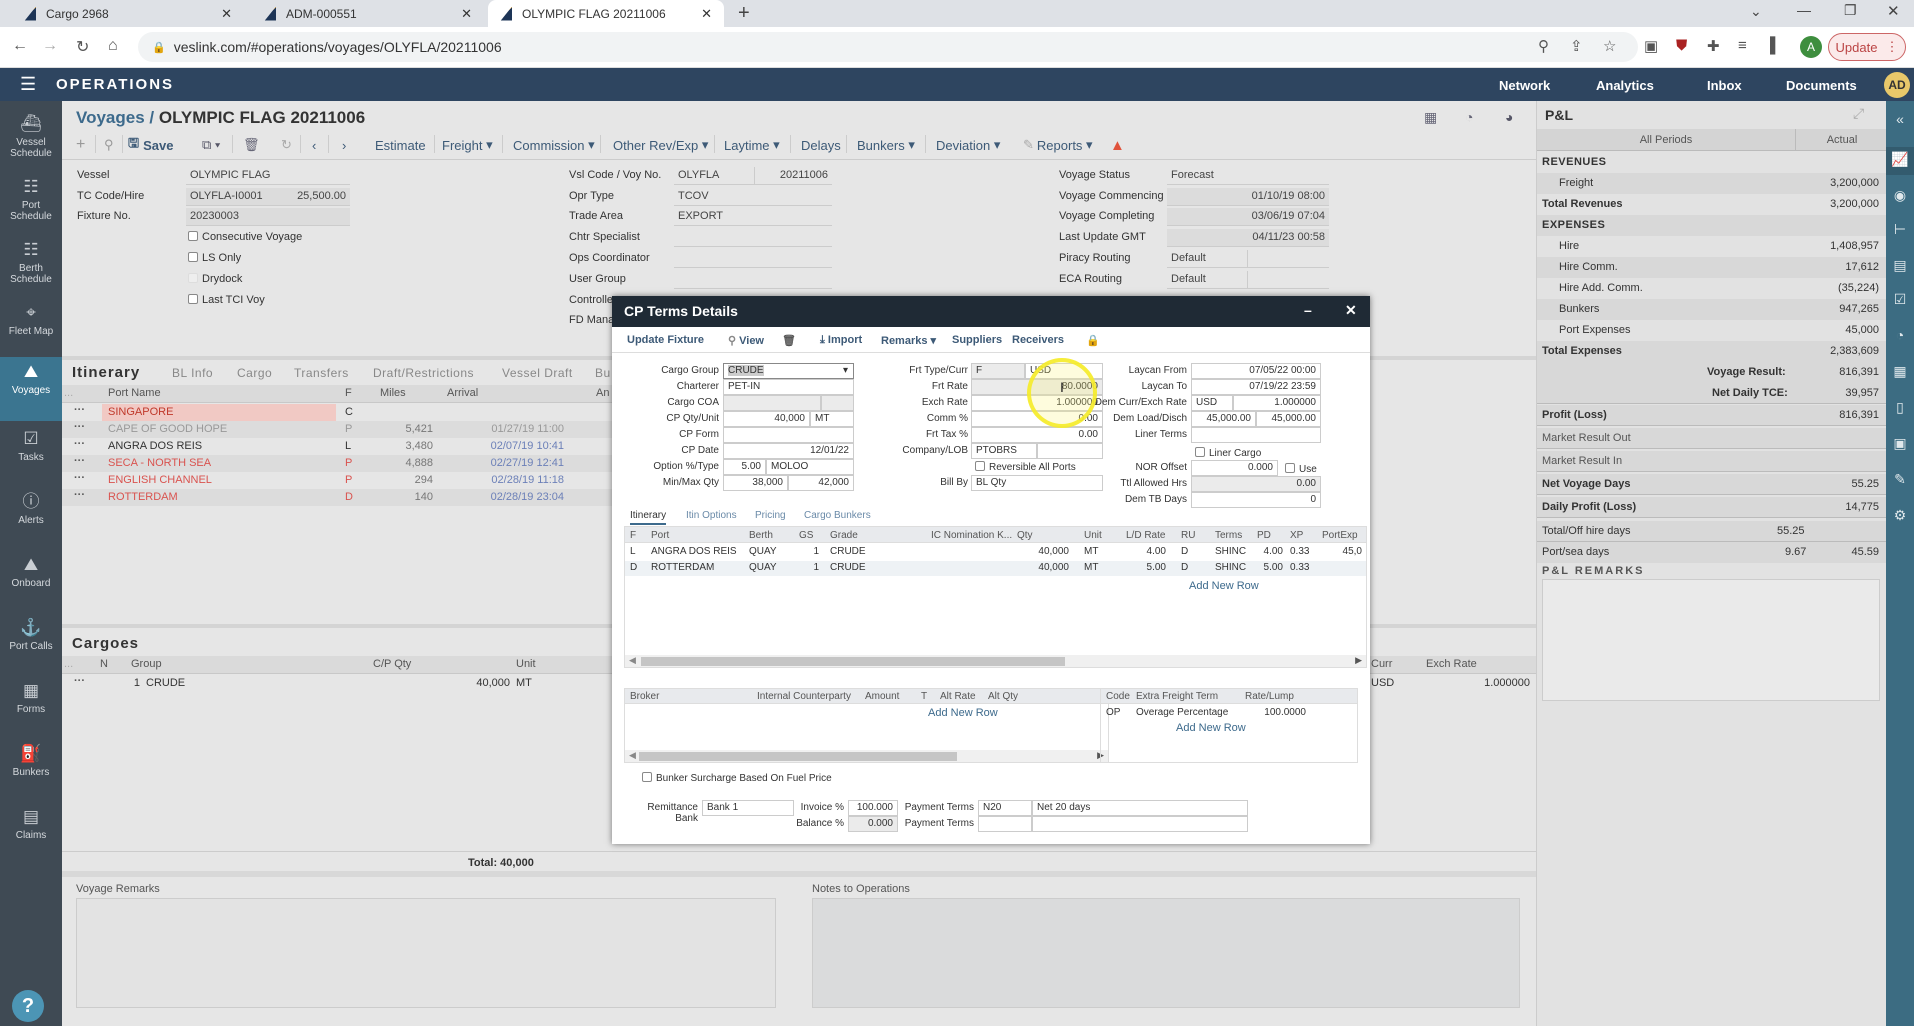 The height and width of the screenshot is (1026, 1914). What do you see at coordinates (788, 387) in the screenshot?
I see `charterer-field: PET-IN` at bounding box center [788, 387].